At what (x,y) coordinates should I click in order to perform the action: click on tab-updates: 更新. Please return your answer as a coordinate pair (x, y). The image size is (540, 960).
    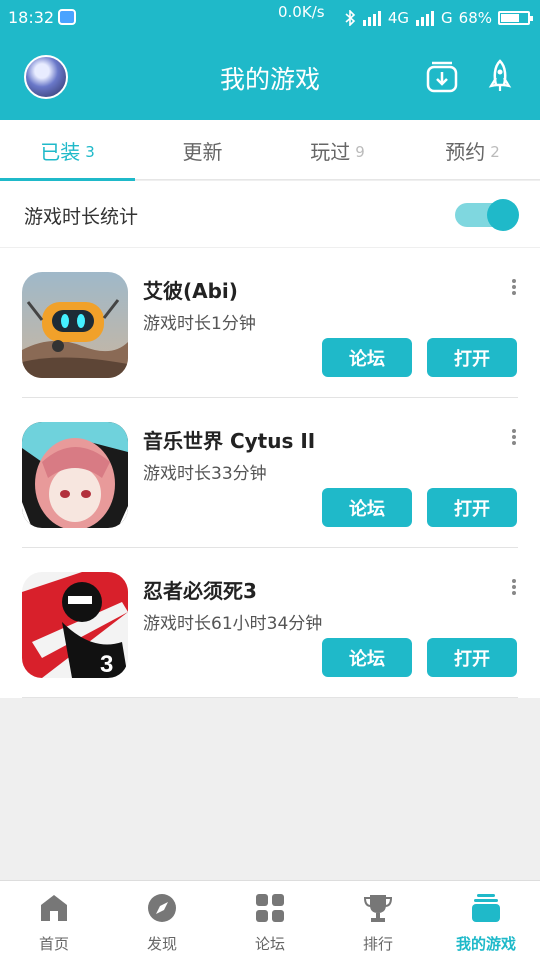
    Looking at the image, I should click on (202, 150).